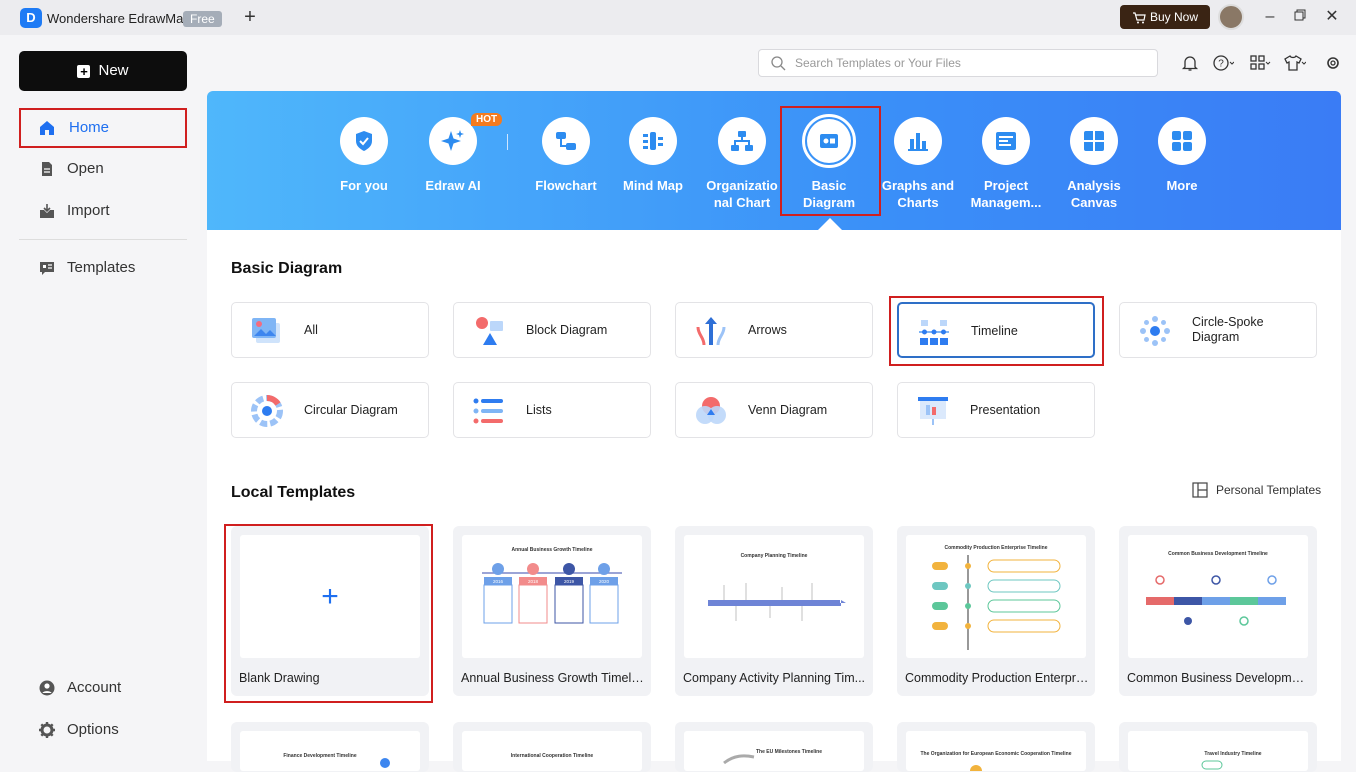 This screenshot has width=1356, height=772. What do you see at coordinates (94, 687) in the screenshot?
I see `sidebar-item-label: Account` at bounding box center [94, 687].